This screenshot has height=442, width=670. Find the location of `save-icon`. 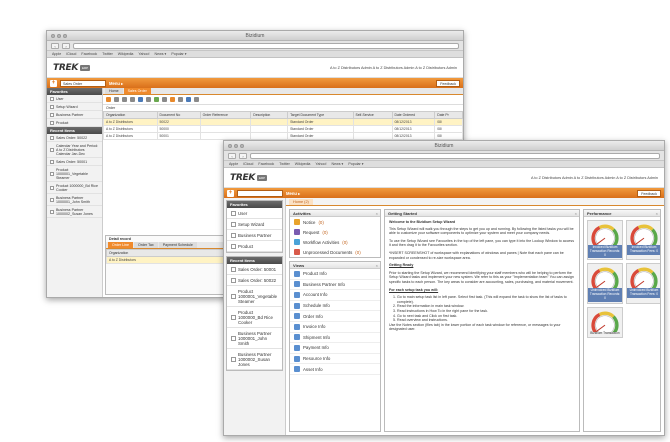

save-icon is located at coordinates (116, 99).